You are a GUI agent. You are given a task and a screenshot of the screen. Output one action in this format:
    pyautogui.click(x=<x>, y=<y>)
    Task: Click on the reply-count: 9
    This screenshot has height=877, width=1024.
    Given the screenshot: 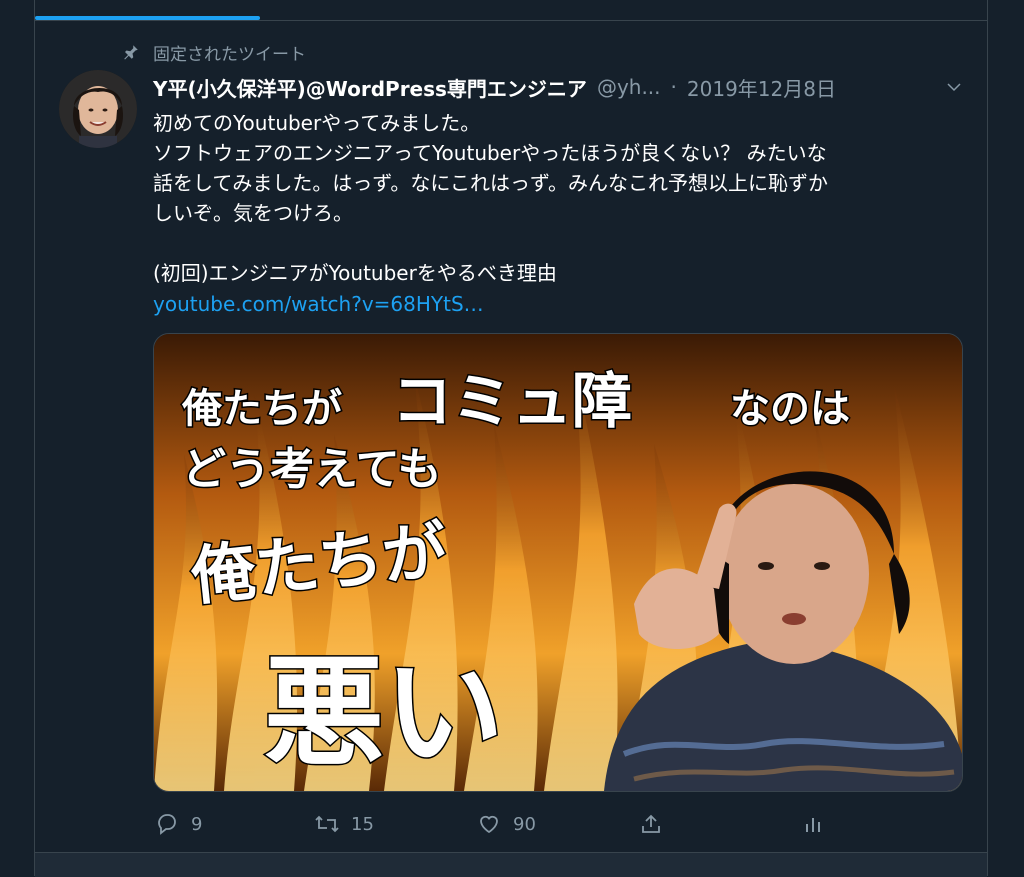 What is the action you would take?
    pyautogui.click(x=197, y=824)
    